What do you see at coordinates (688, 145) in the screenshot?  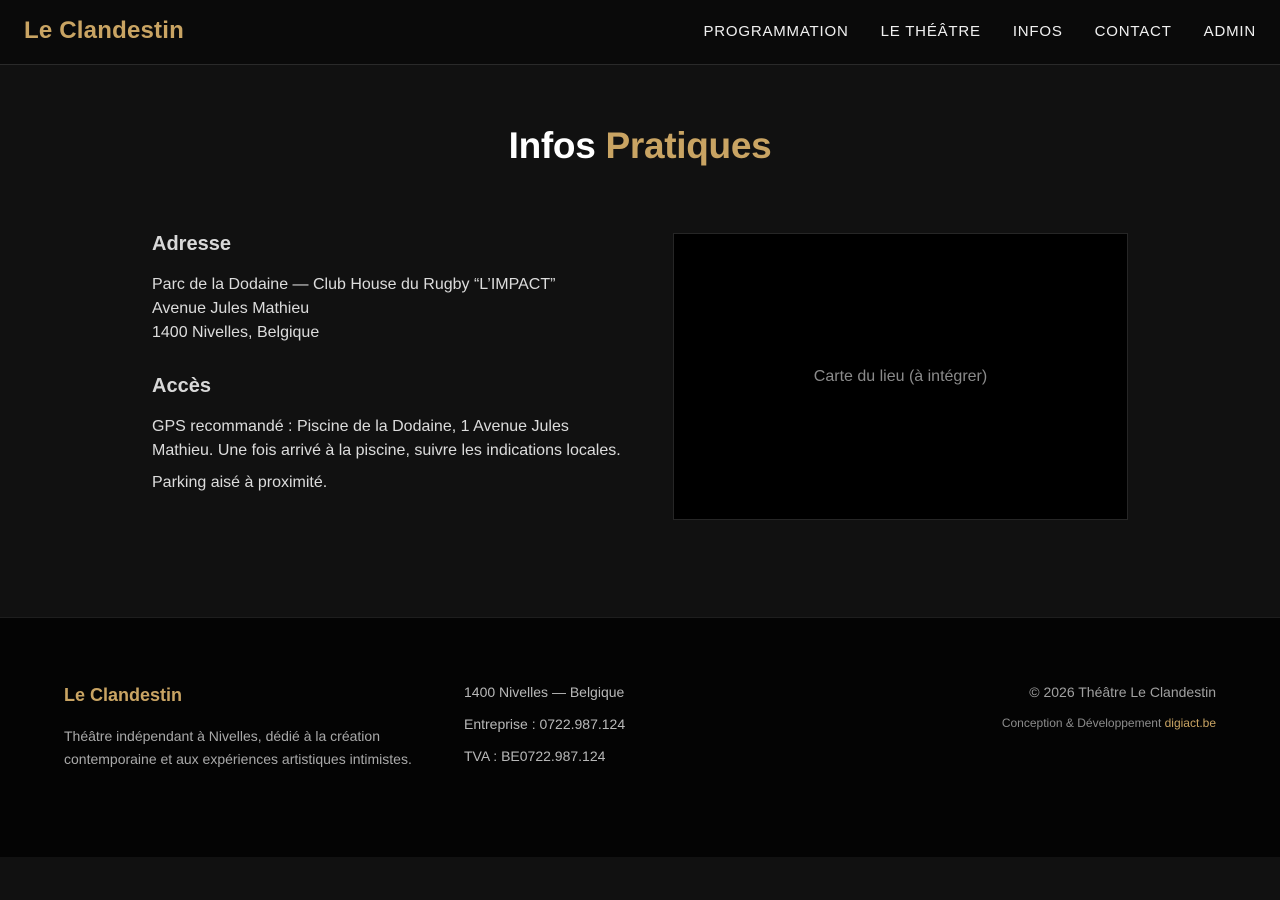 I see `page-title-accent: Pratiques` at bounding box center [688, 145].